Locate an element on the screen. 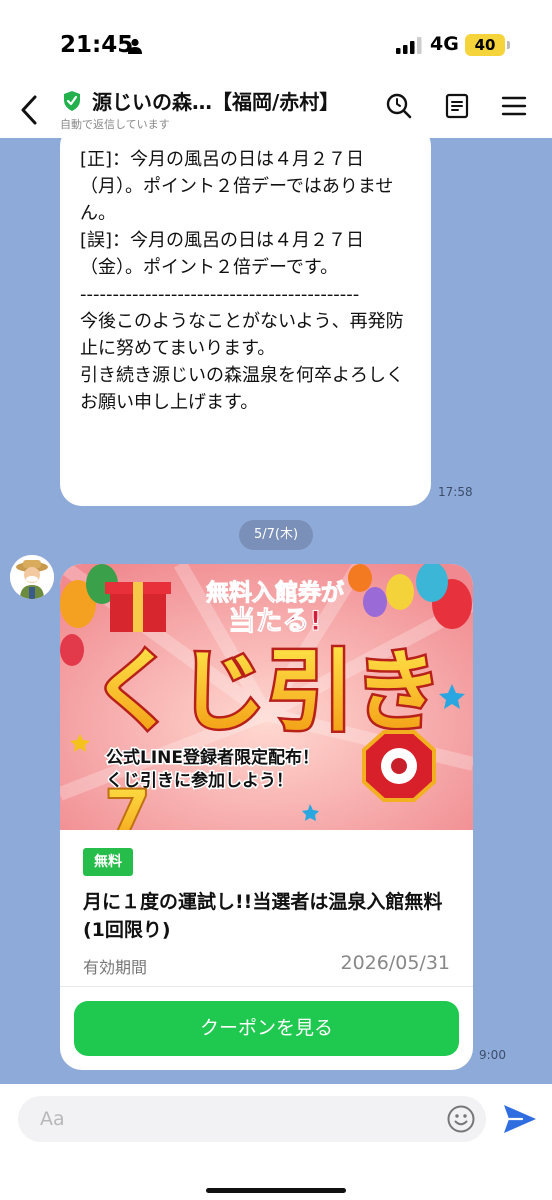  notes-icon is located at coordinates (457, 106).